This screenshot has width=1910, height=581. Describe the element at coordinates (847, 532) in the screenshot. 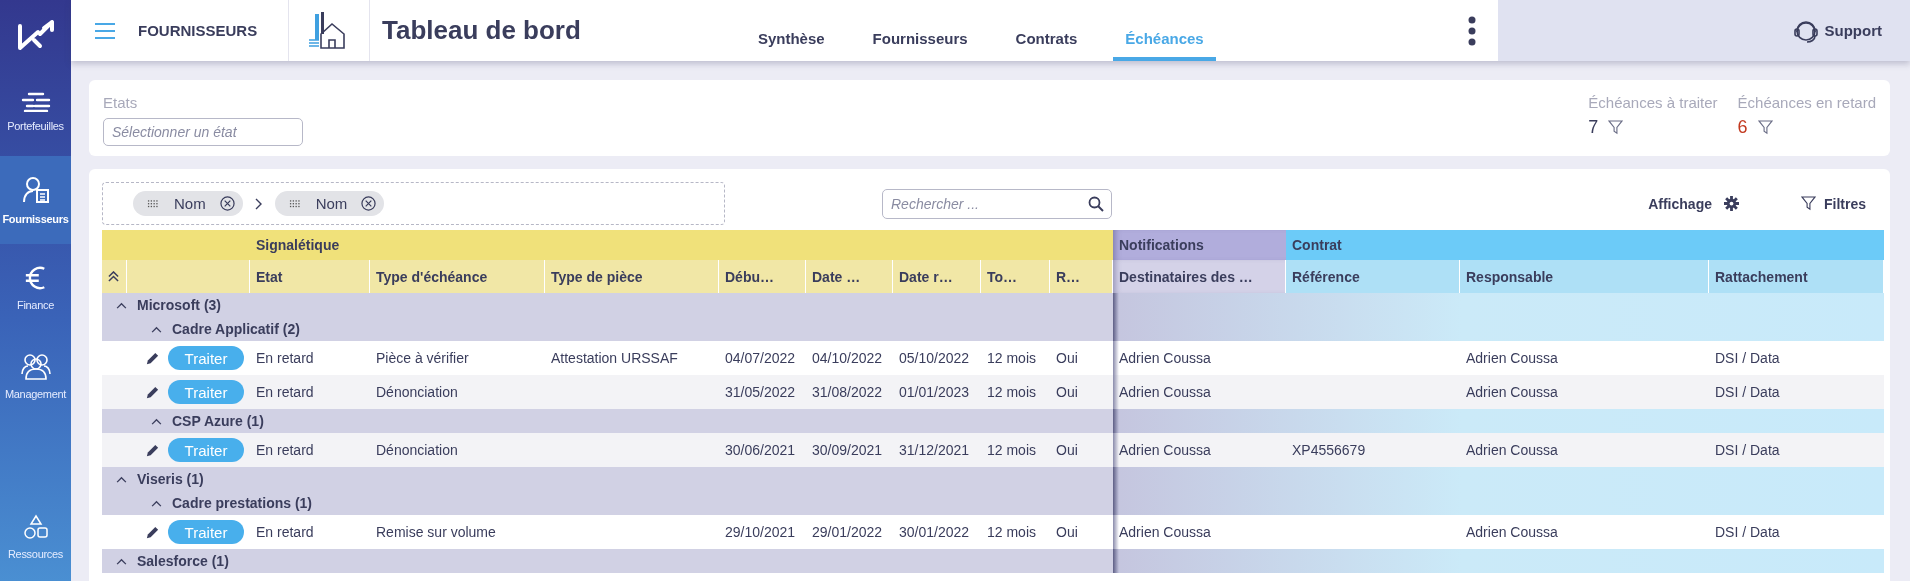

I see `table-cell: 29/01/2022` at that location.